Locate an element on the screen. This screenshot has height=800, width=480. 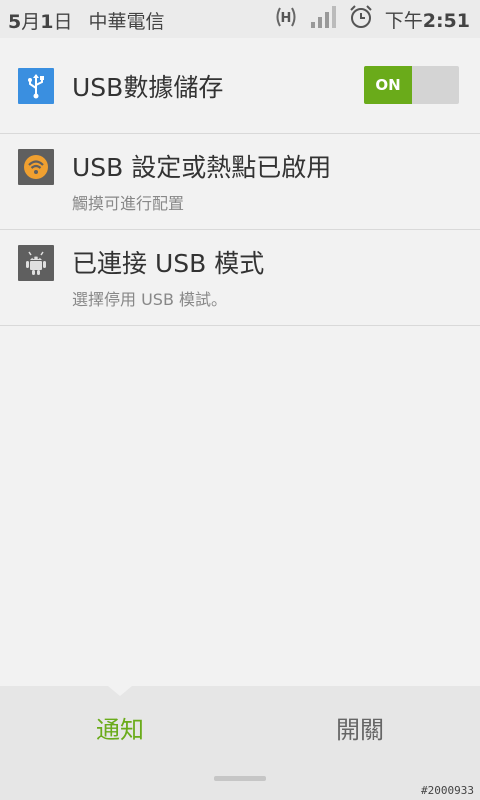
notification-subtitle: 選擇停用 USB 模試。 is located at coordinates (150, 299).